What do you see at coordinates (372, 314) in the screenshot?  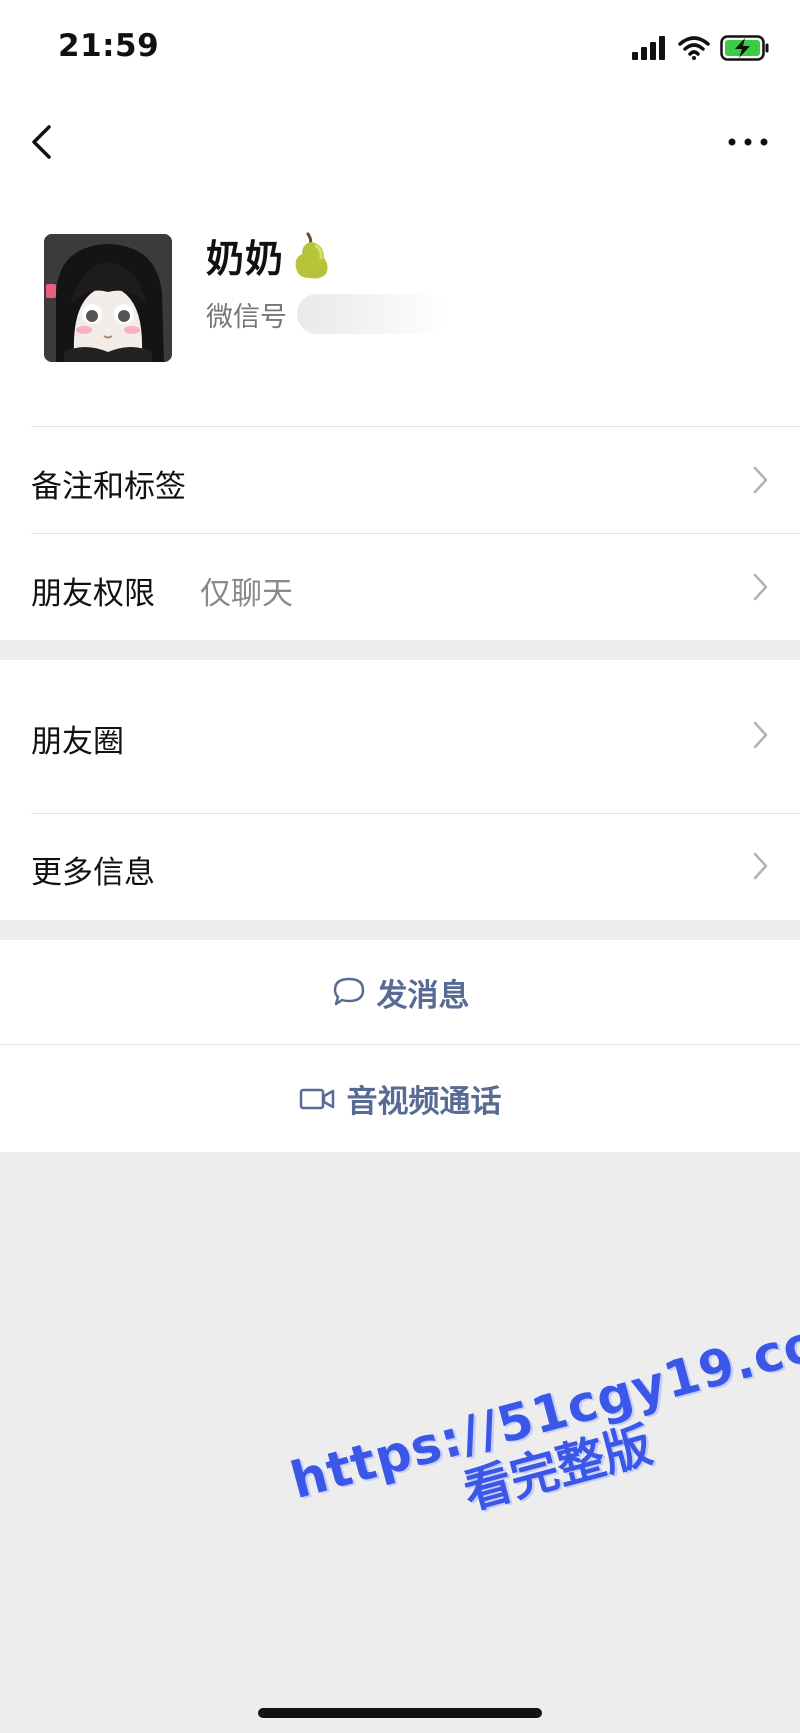 I see `wechat-id-redacted` at bounding box center [372, 314].